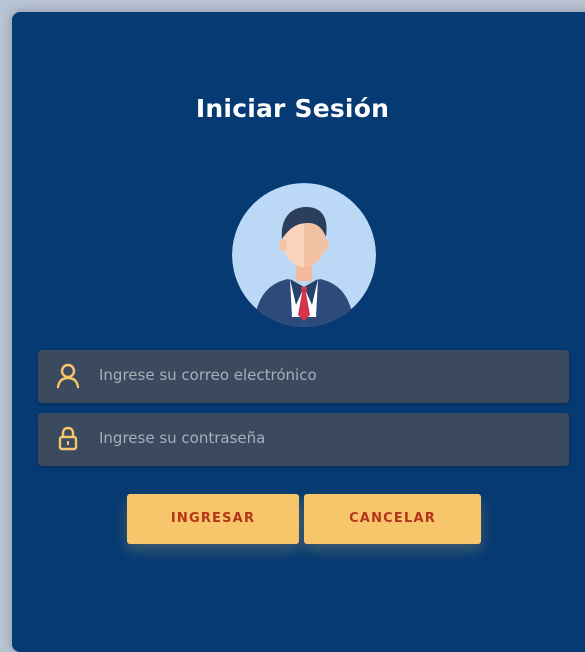 This screenshot has width=585, height=652. What do you see at coordinates (292, 108) in the screenshot?
I see `page-title: Iniciar Sesión` at bounding box center [292, 108].